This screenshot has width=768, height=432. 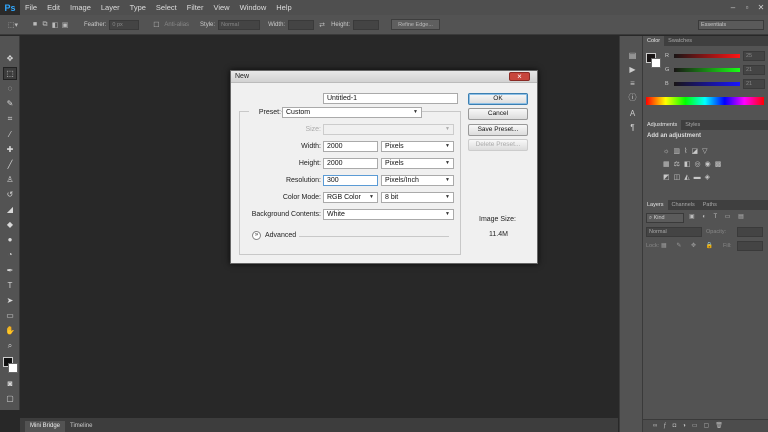 What do you see at coordinates (417, 163) in the screenshot?
I see `height-unit-select: Pixels ▼` at bounding box center [417, 163].